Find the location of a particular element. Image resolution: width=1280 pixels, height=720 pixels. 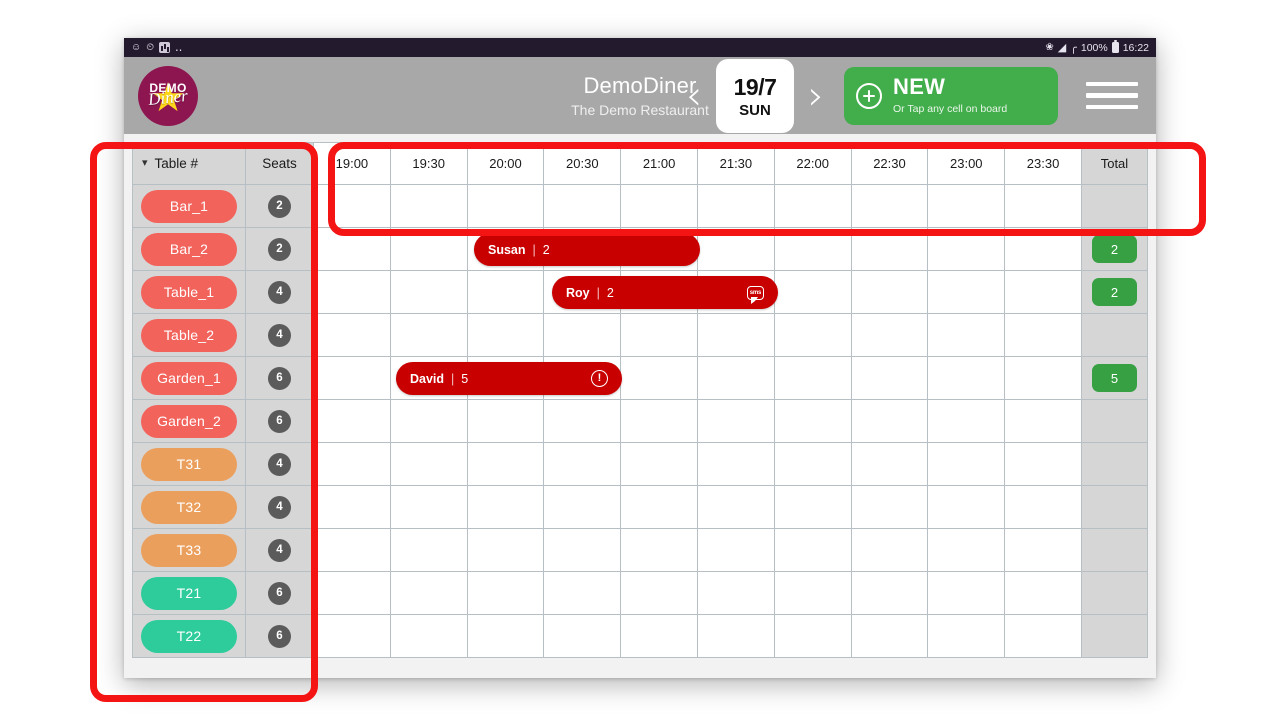

table-name-cell: Bar_1 is located at coordinates (189, 206).